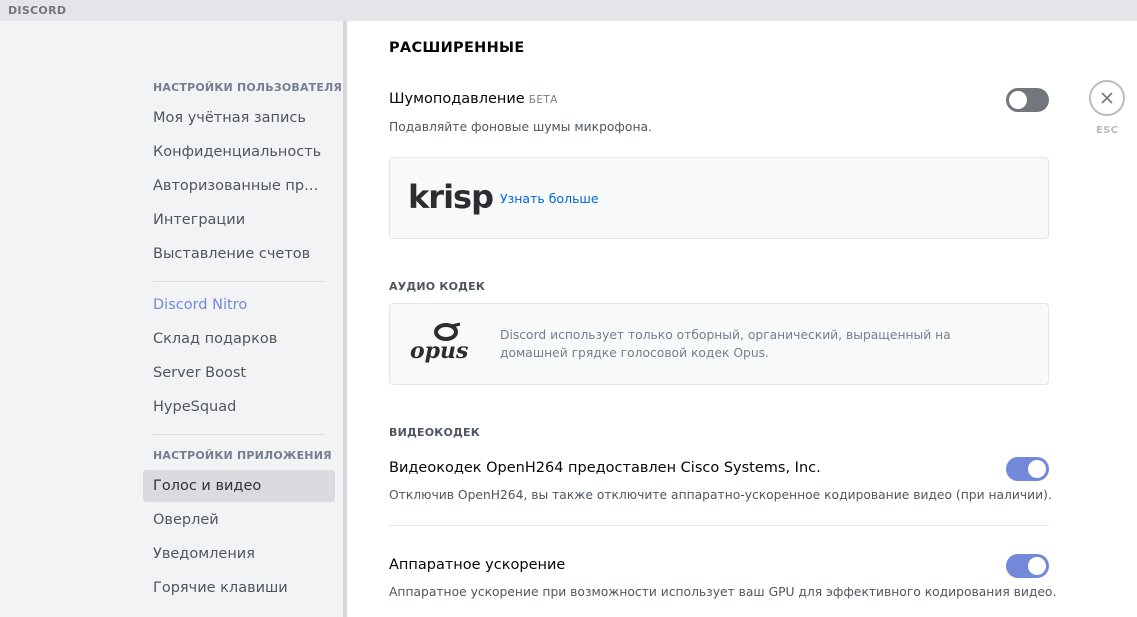  I want to click on noise-suppression-label: Шумоподавление, so click(457, 99).